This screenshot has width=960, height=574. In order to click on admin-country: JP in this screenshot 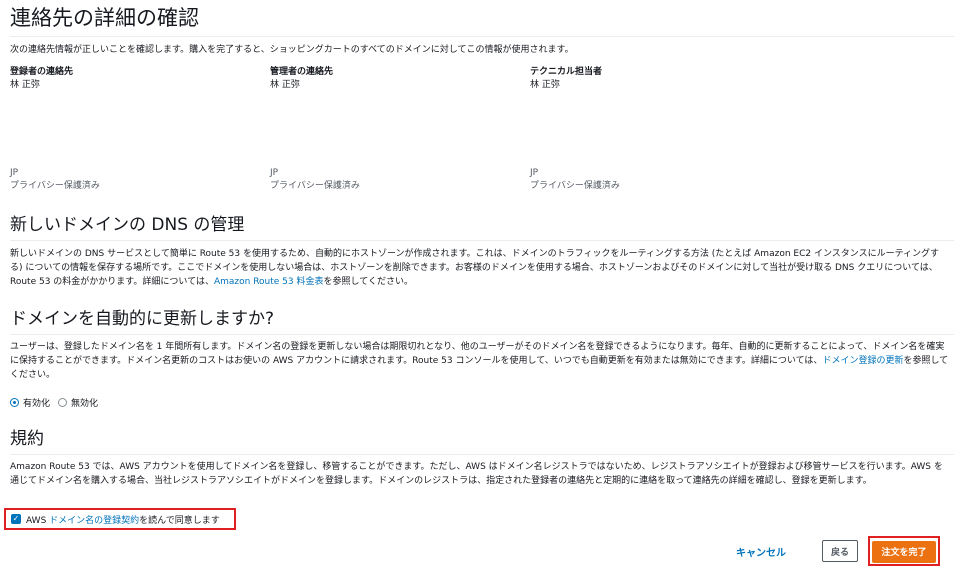, I will do `click(274, 173)`.